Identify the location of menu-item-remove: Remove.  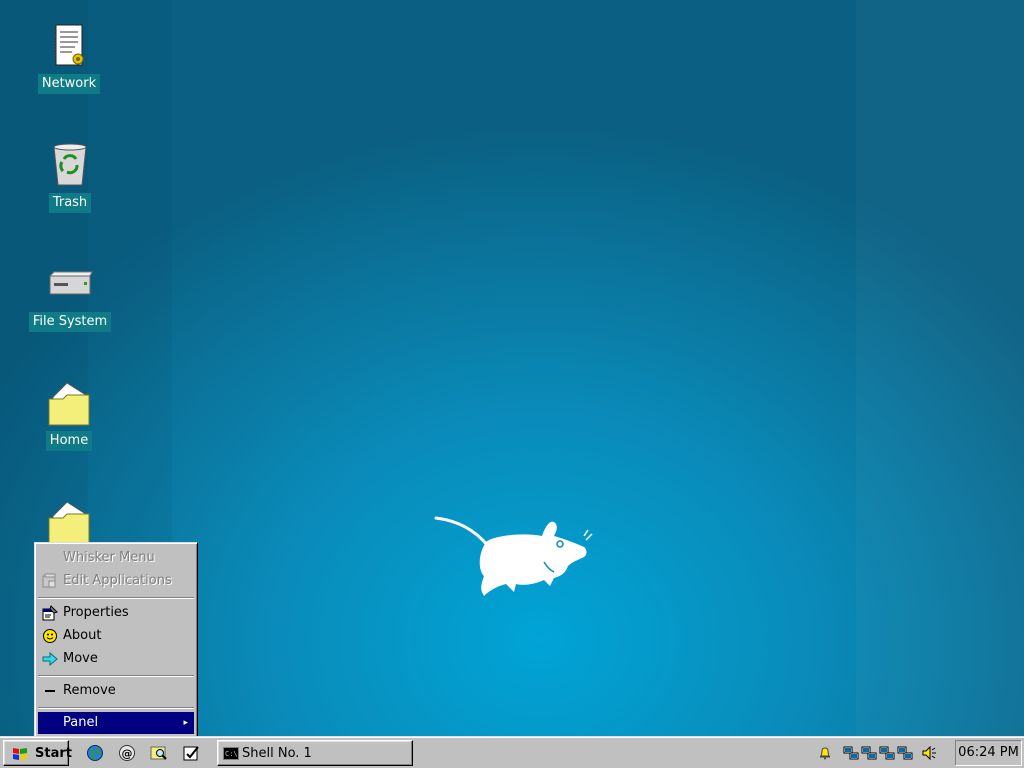
(116, 691).